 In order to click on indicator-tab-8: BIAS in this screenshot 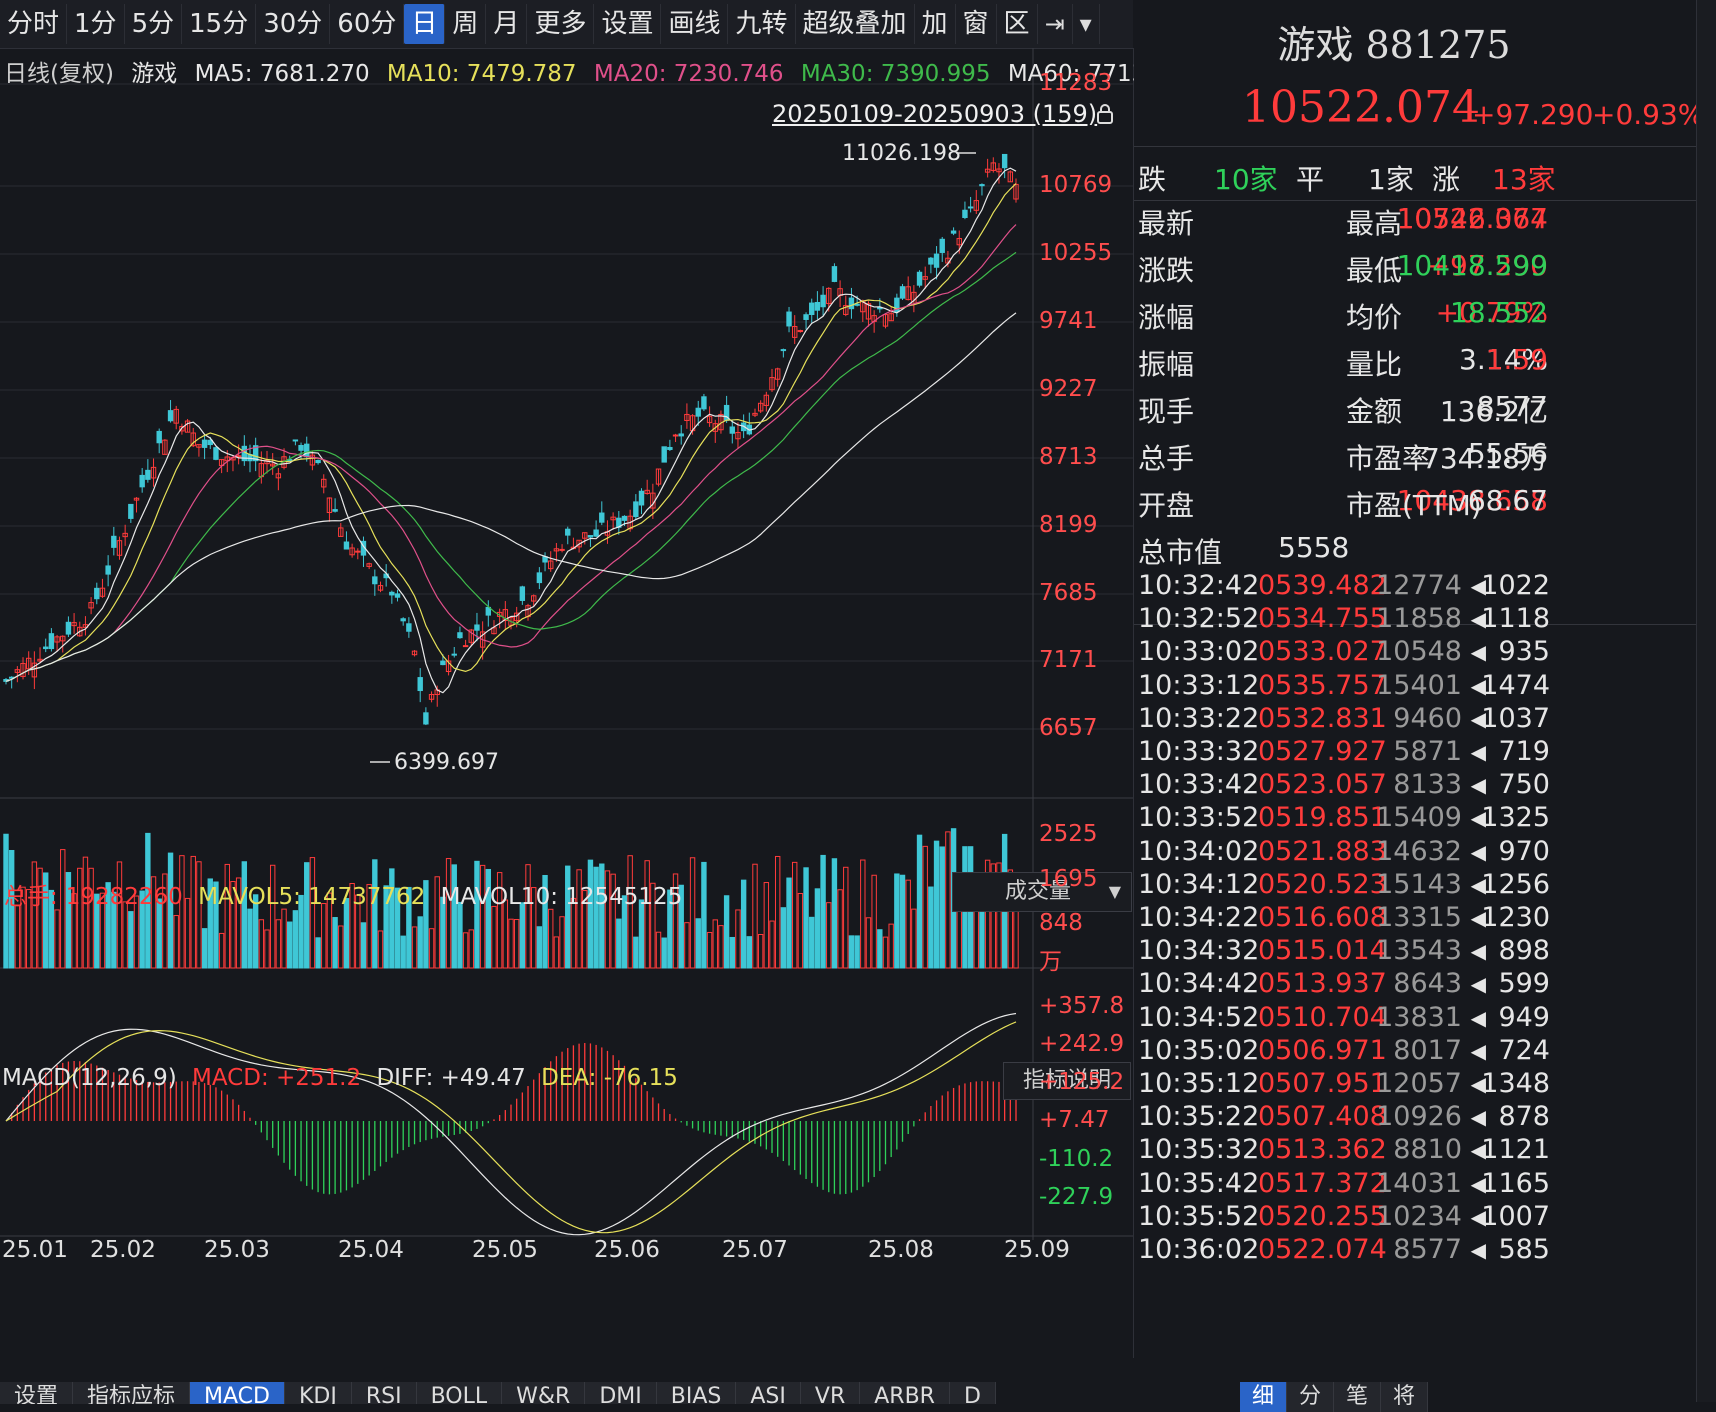, I will do `click(696, 1393)`.